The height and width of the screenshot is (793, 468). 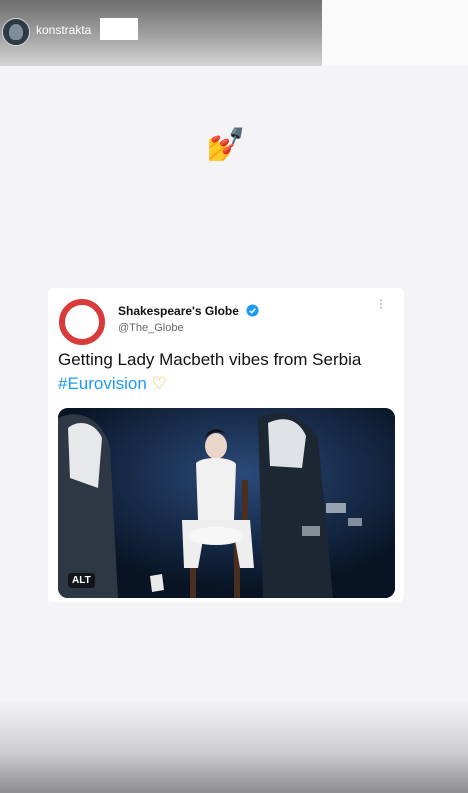 I want to click on account-name: Shakespeare's Globe, so click(x=178, y=311).